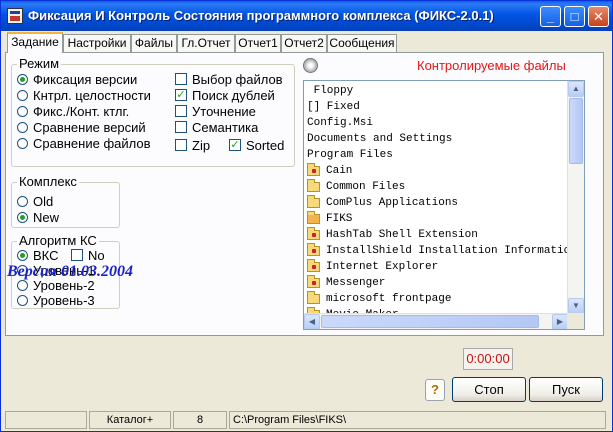 The image size is (613, 432). What do you see at coordinates (22, 300) in the screenshot?
I see `radio-level-3-dot` at bounding box center [22, 300].